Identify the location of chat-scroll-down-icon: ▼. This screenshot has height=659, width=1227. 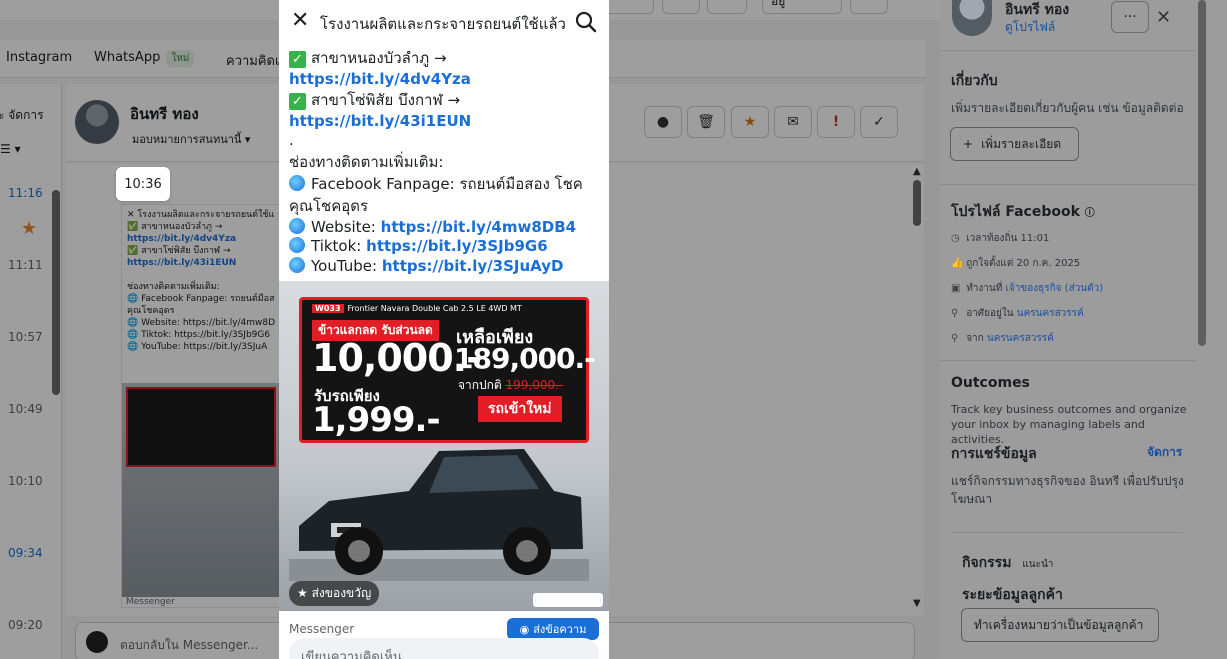
(917, 603).